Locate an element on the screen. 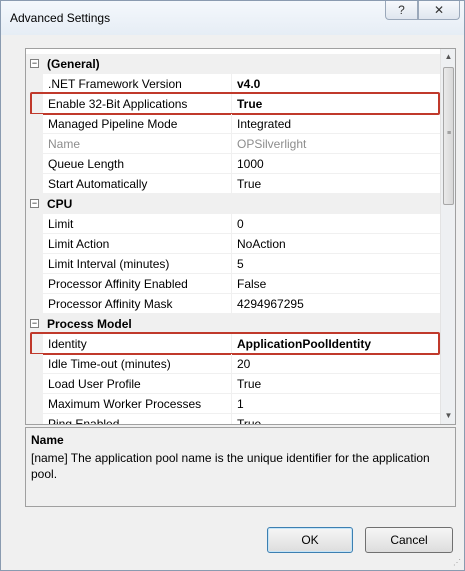 The height and width of the screenshot is (571, 465). category-row: − Process Model is located at coordinates (233, 324).